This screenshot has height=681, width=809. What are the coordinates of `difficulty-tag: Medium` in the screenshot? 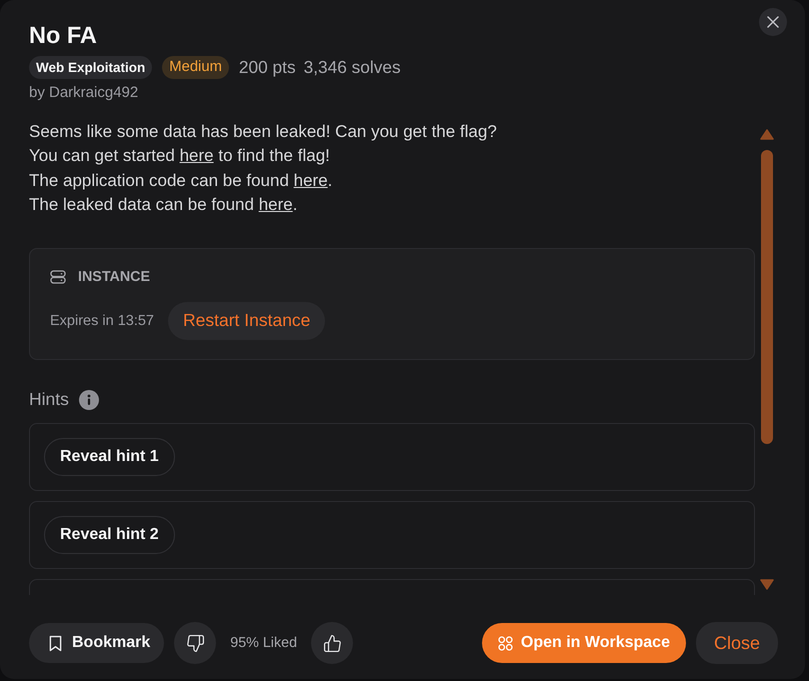 It's located at (195, 67).